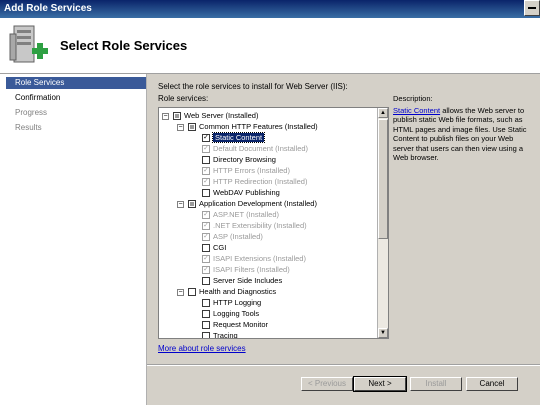  I want to click on cancel-button: Cancel, so click(492, 384).